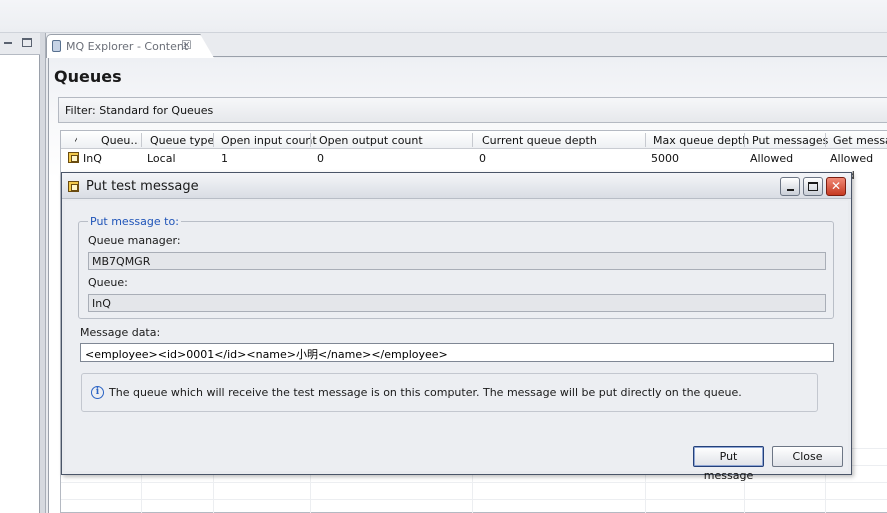 Image resolution: width=887 pixels, height=513 pixels. Describe the element at coordinates (482, 158) in the screenshot. I see `cell-current-depth: 0` at that location.